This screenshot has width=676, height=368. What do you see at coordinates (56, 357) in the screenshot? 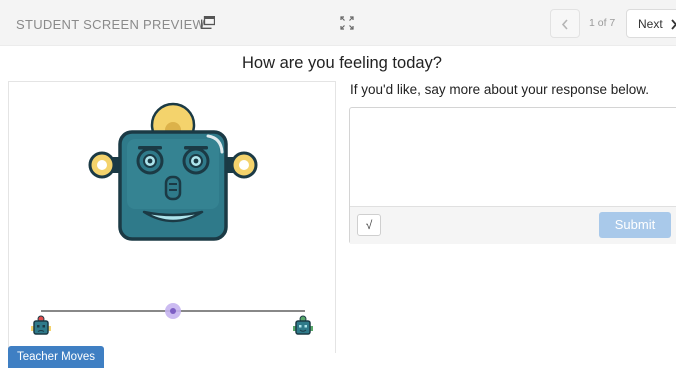
I see `teacher-moves-button: Teacher Moves` at bounding box center [56, 357].